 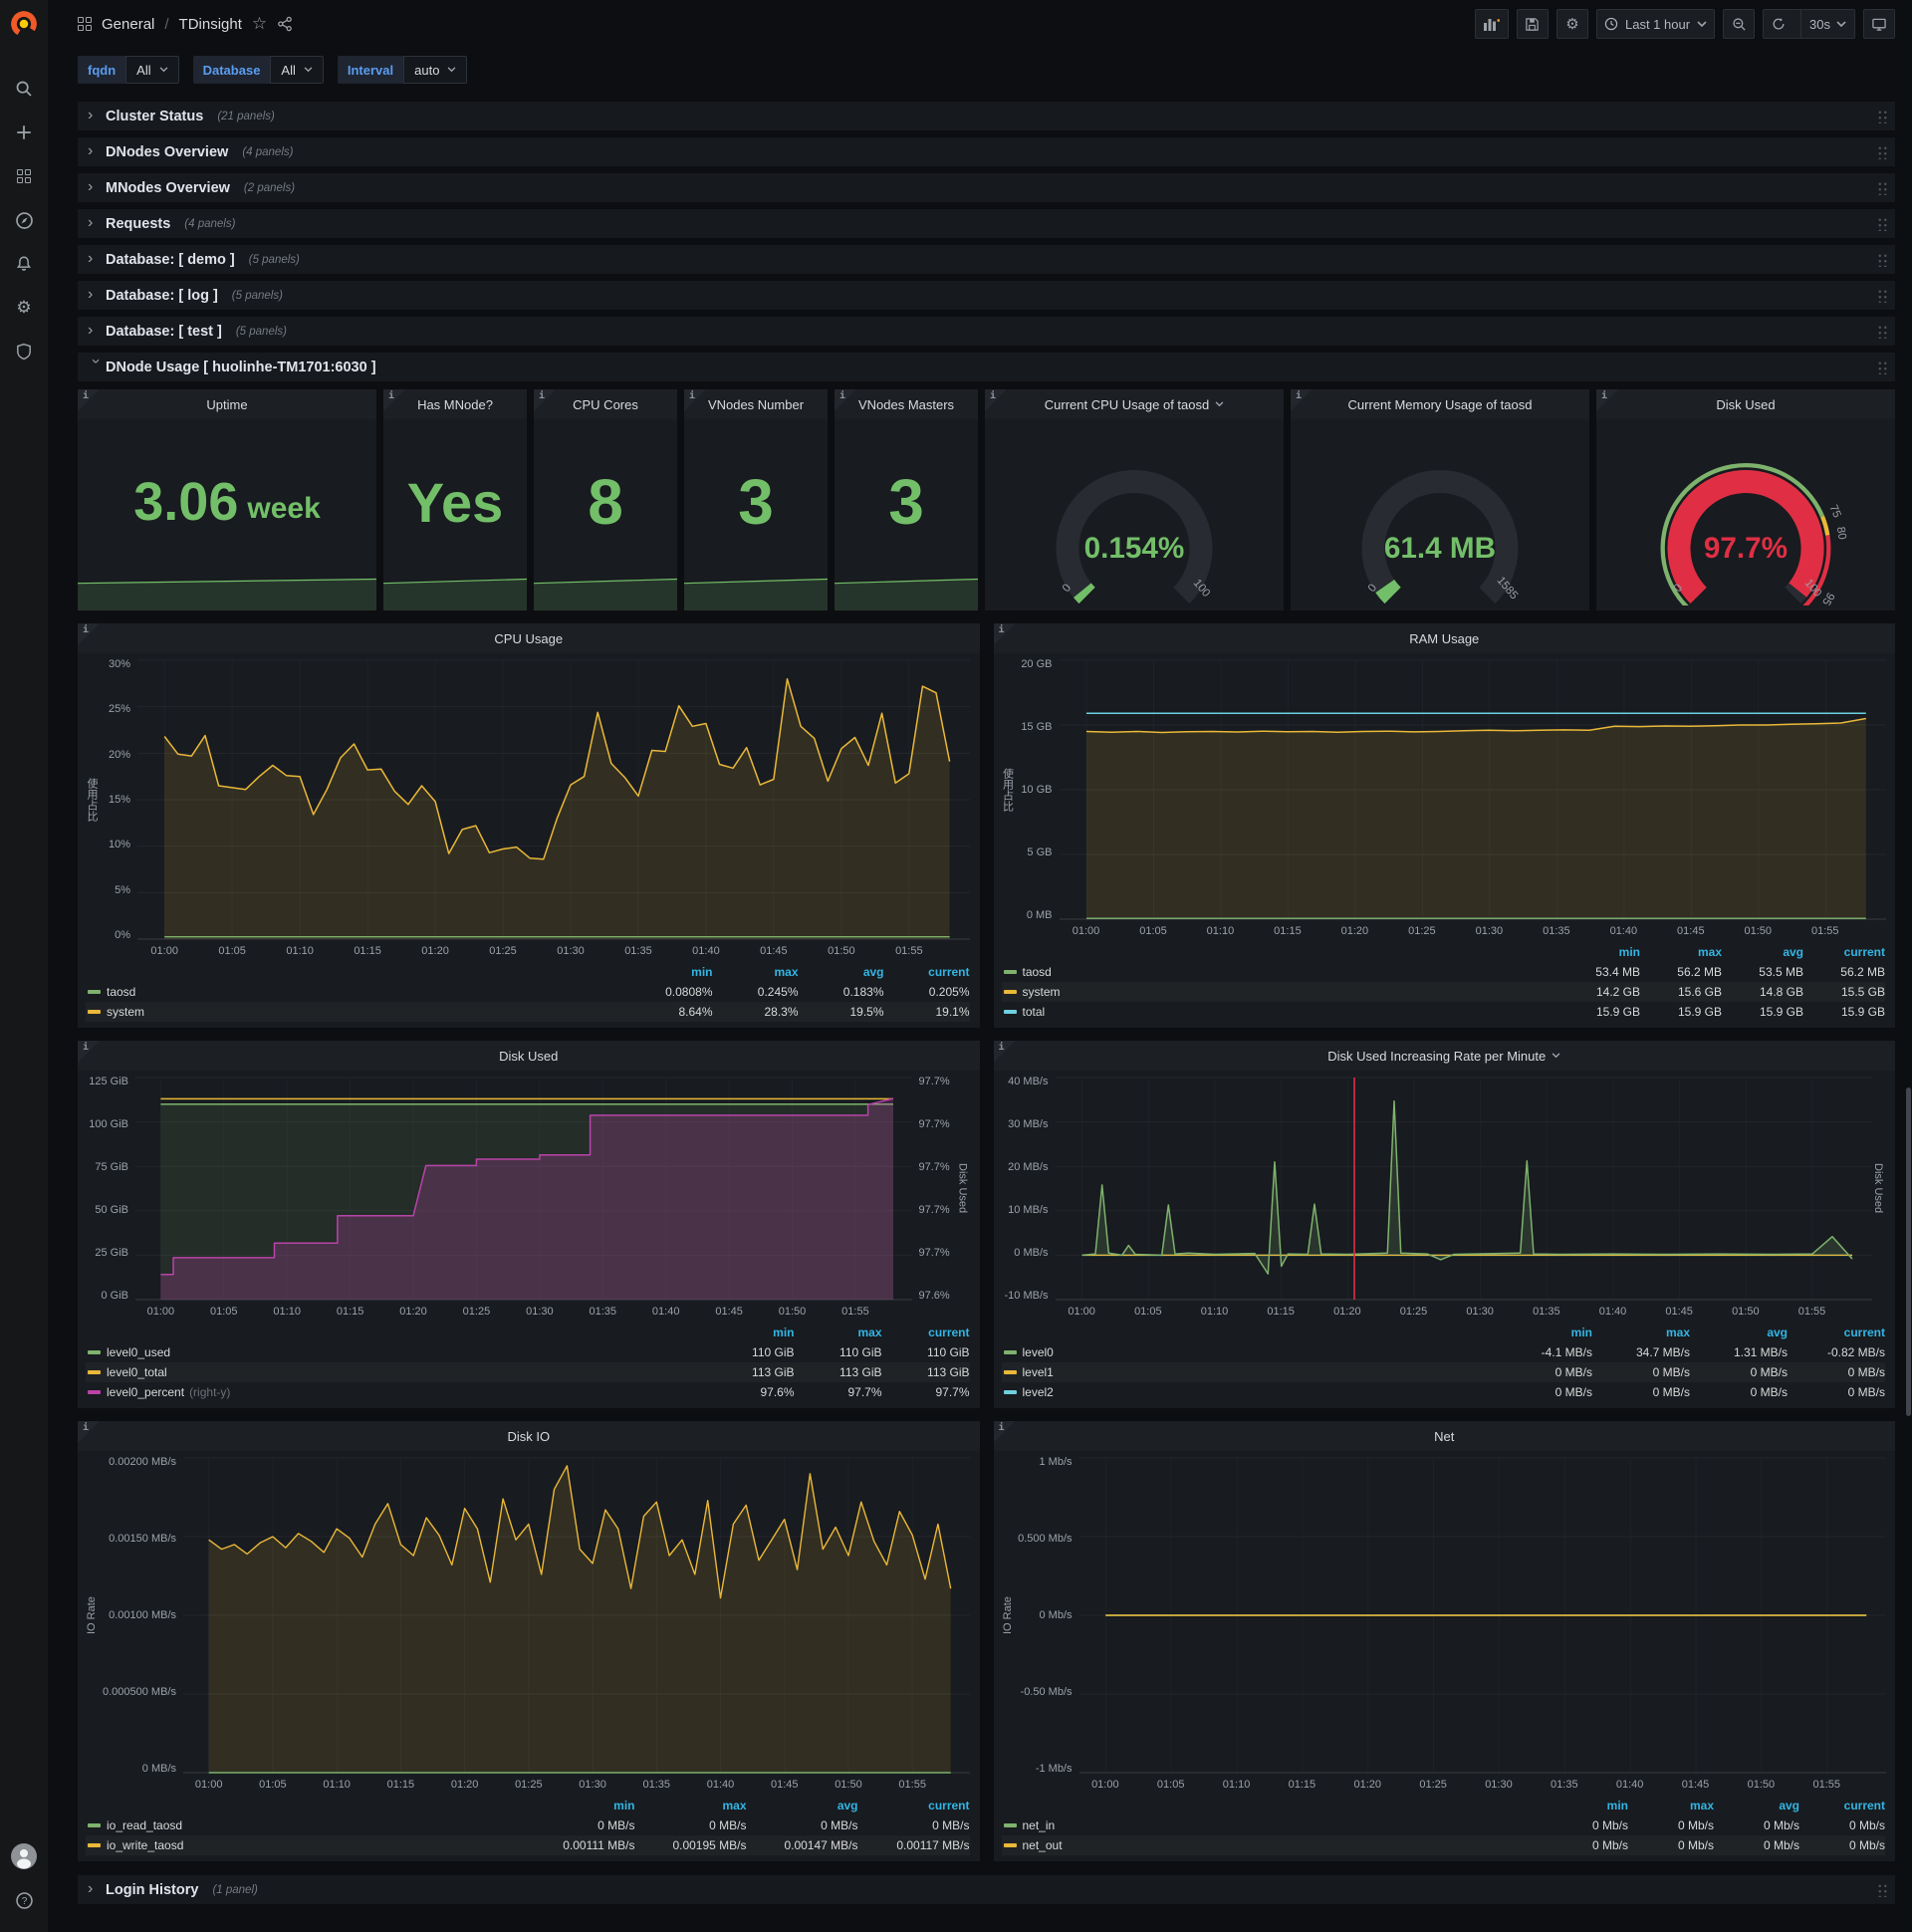 What do you see at coordinates (529, 638) in the screenshot?
I see `panel-header: CPU Usage` at bounding box center [529, 638].